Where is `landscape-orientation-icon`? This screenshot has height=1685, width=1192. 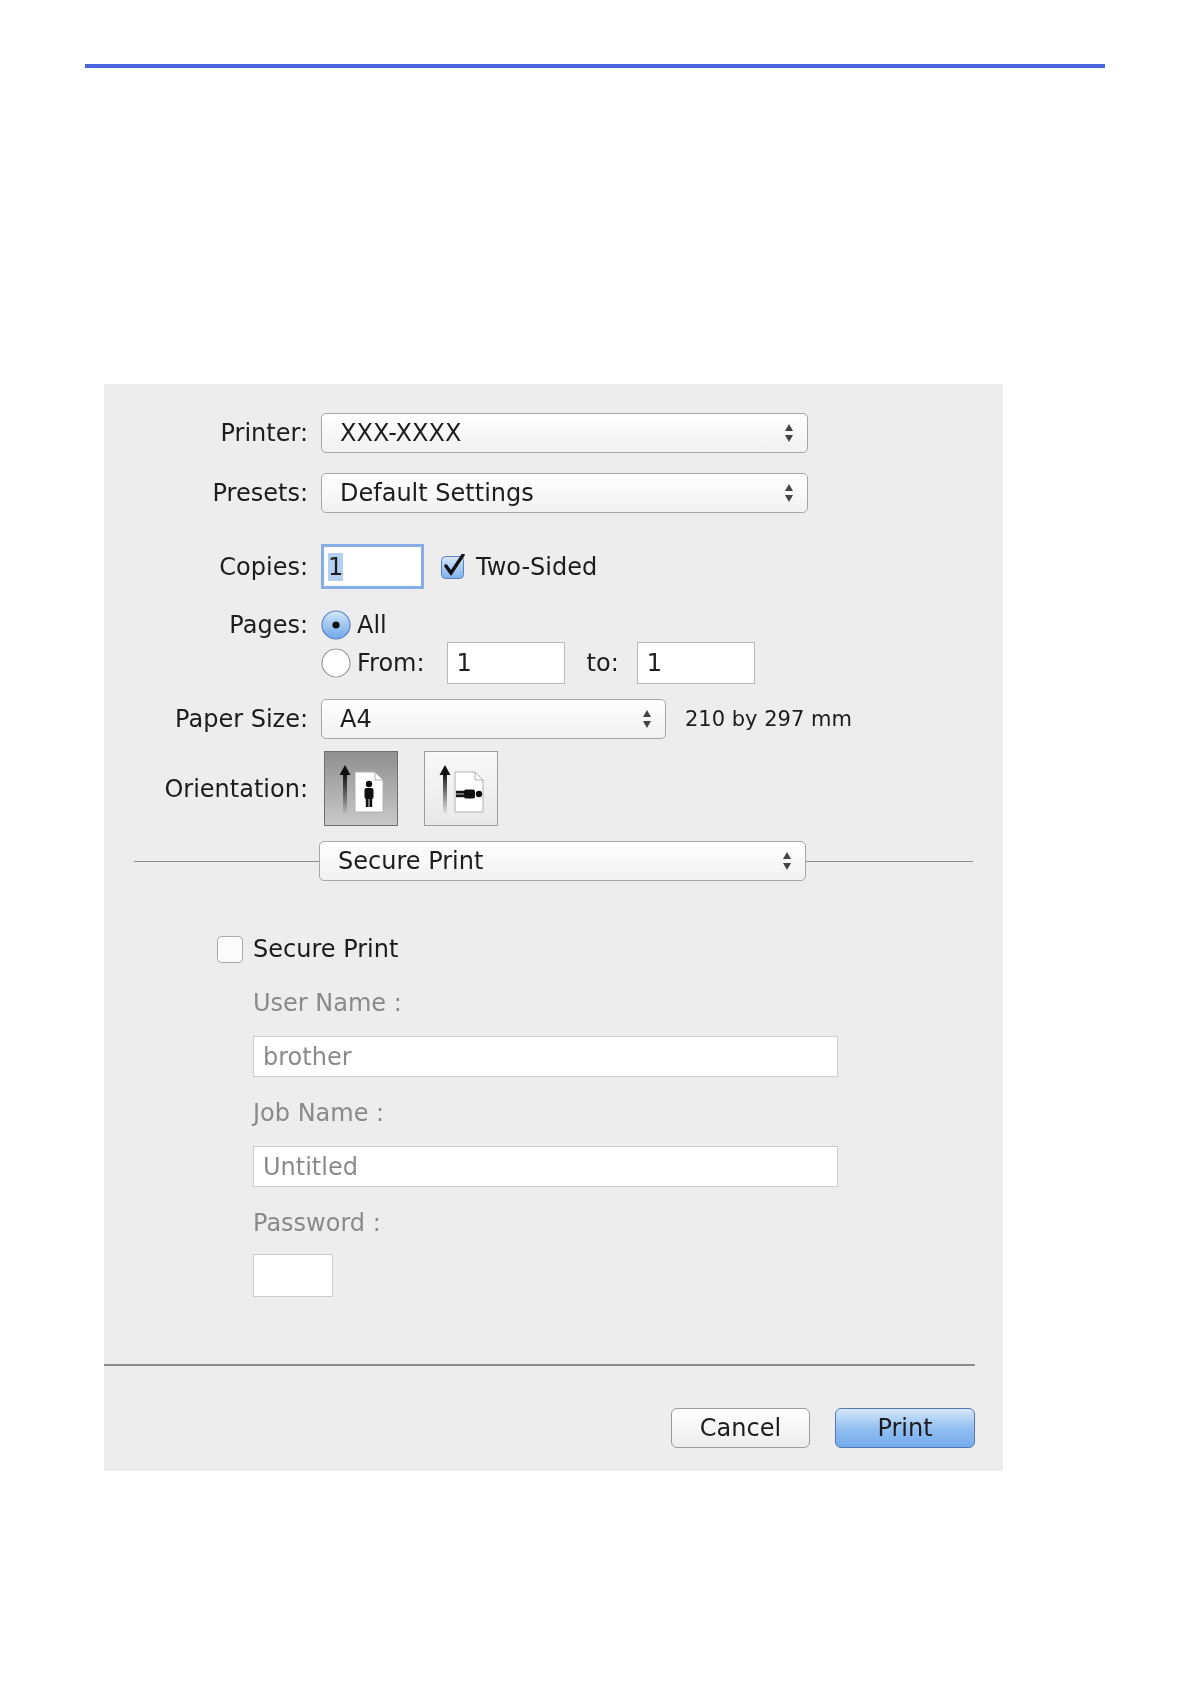
landscape-orientation-icon is located at coordinates (461, 788).